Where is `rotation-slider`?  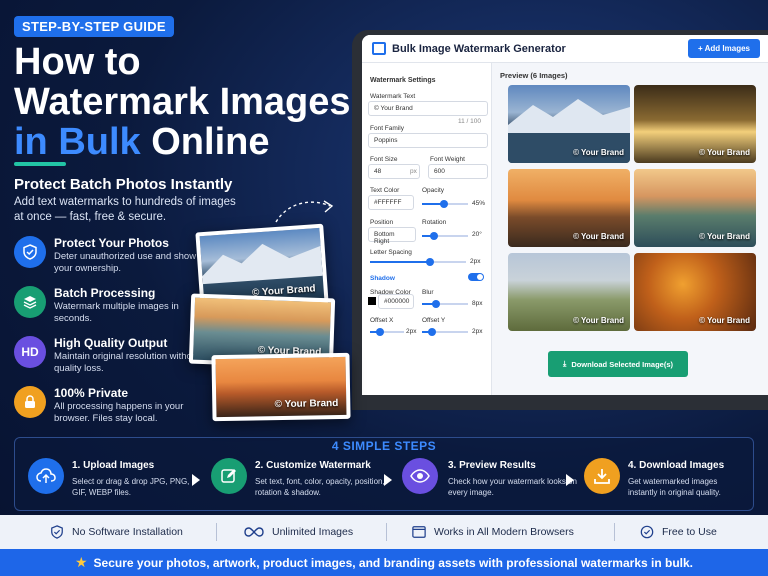
rotation-slider is located at coordinates (445, 236).